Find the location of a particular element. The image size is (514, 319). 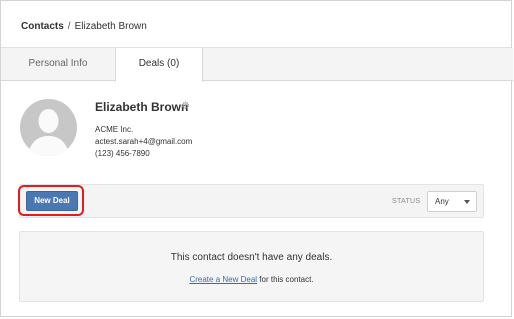

user-silhouette-icon is located at coordinates (48, 132).